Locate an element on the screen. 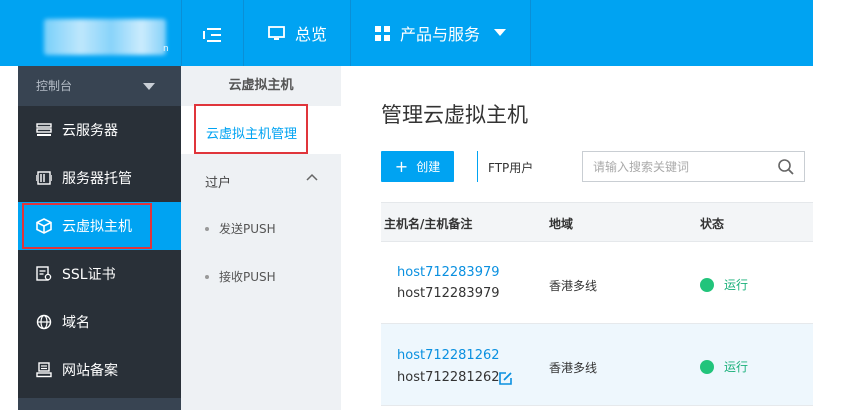 This screenshot has height=419, width=842. subnav-group-transfer: 过户 is located at coordinates (218, 181).